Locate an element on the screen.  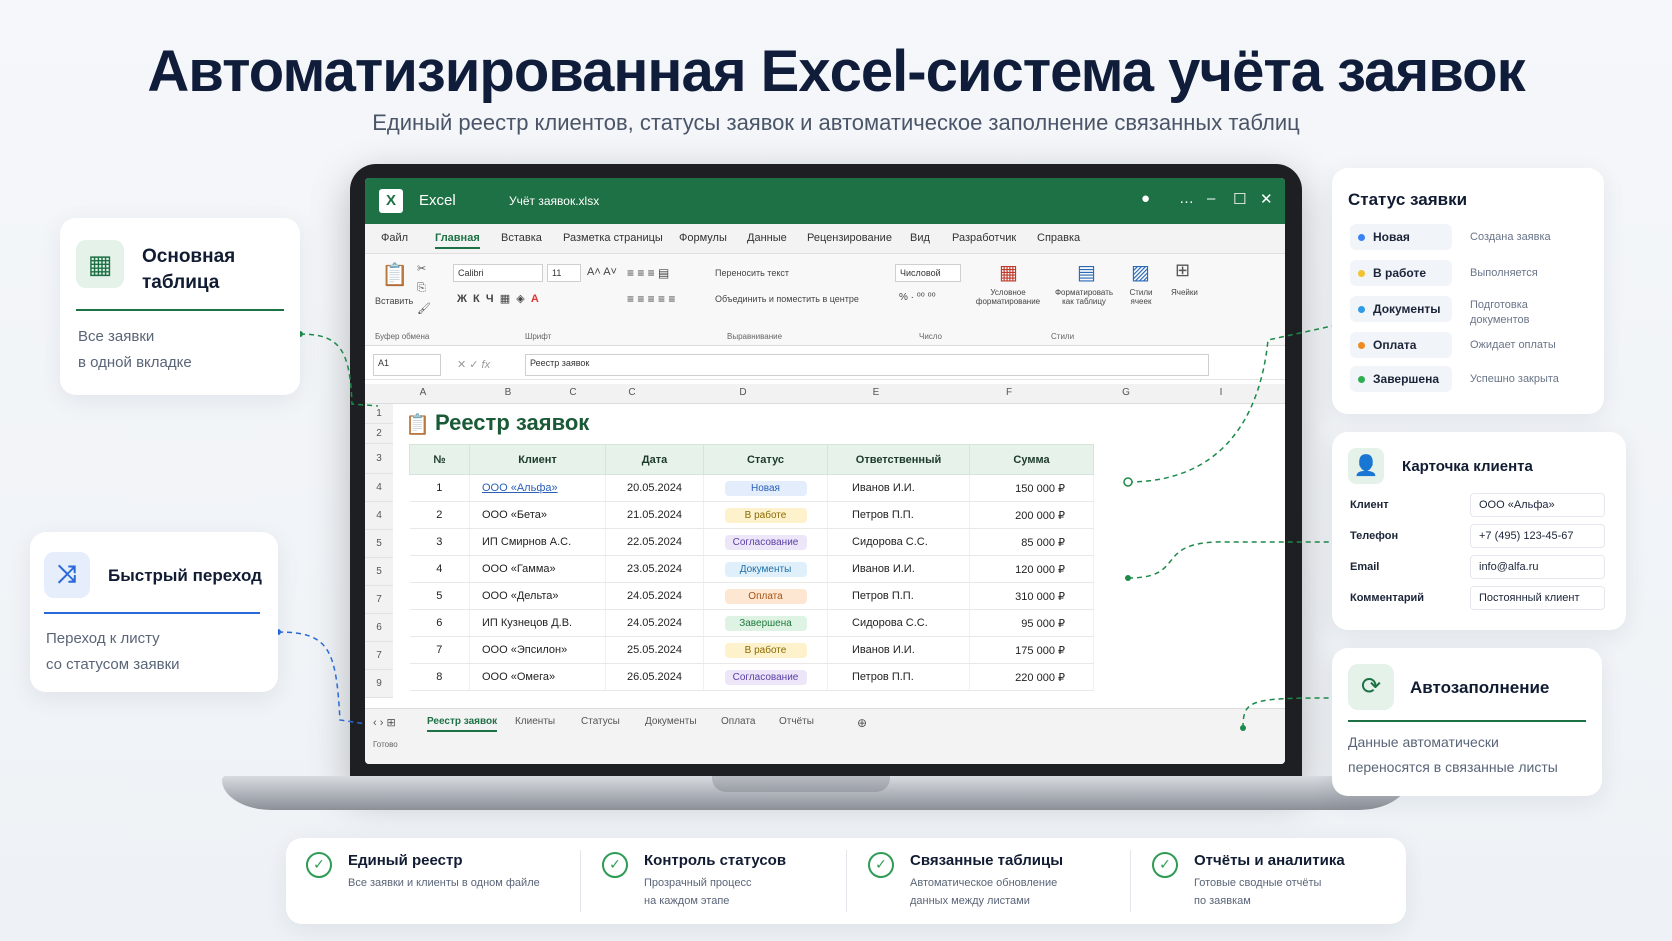
status-chip-done: Завершена is located at coordinates (1401, 379).